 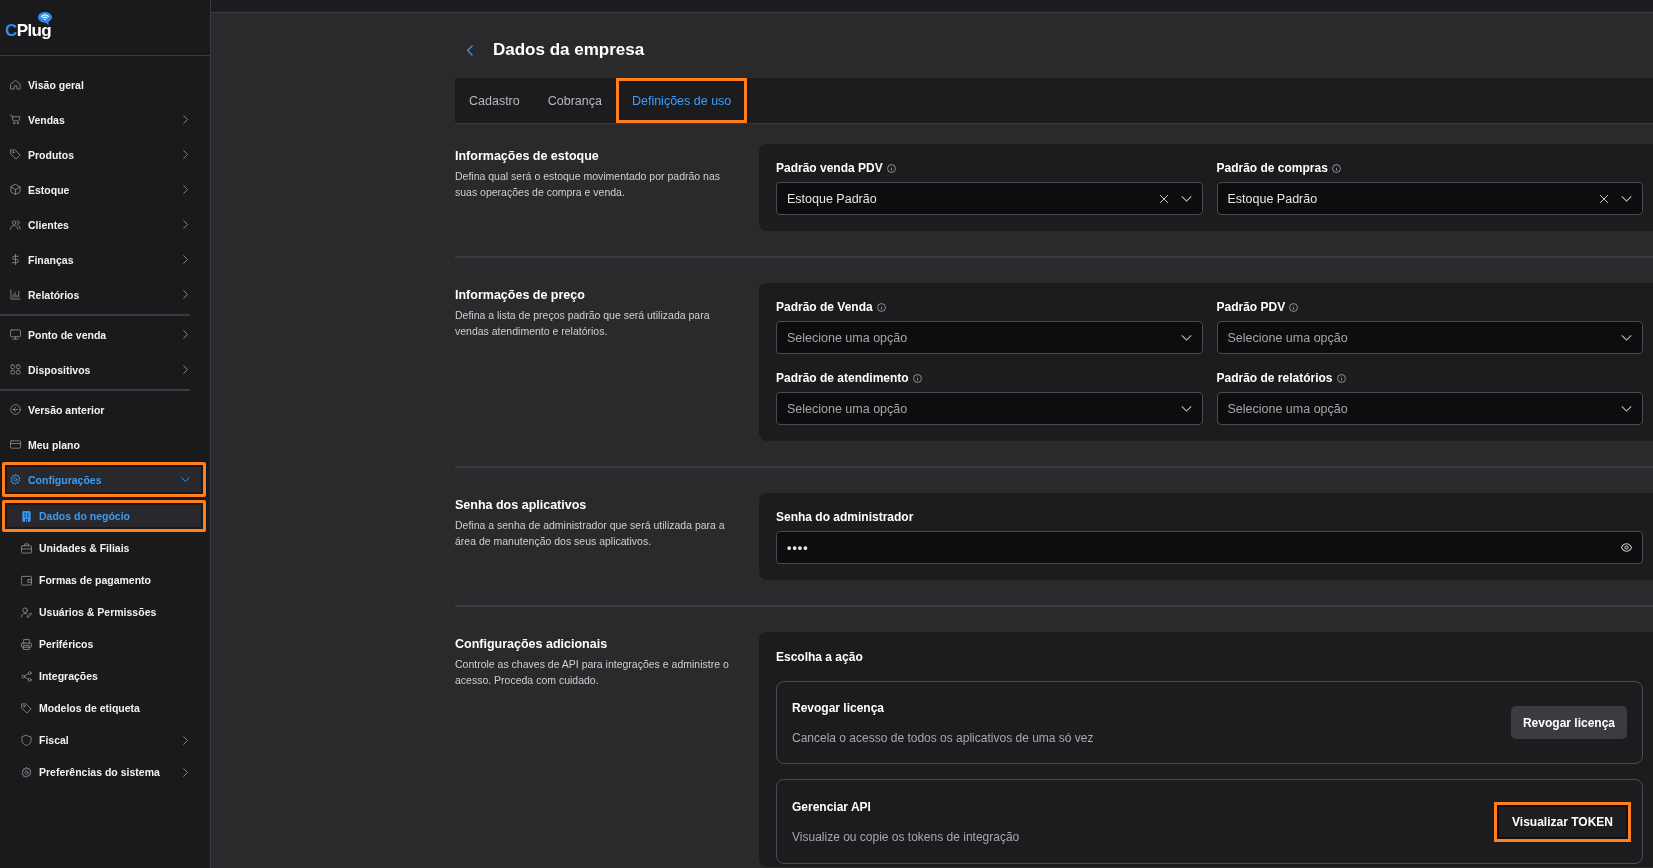 I want to click on nav-item: Visão geral, so click(x=104, y=84).